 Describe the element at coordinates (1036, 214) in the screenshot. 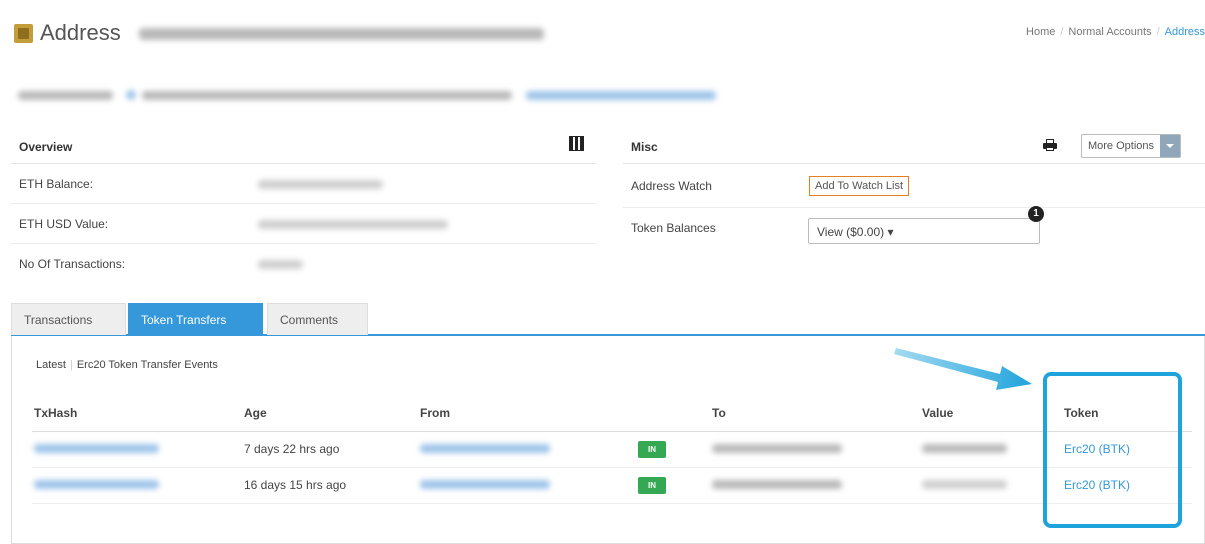

I see `notification-badge: 1` at that location.